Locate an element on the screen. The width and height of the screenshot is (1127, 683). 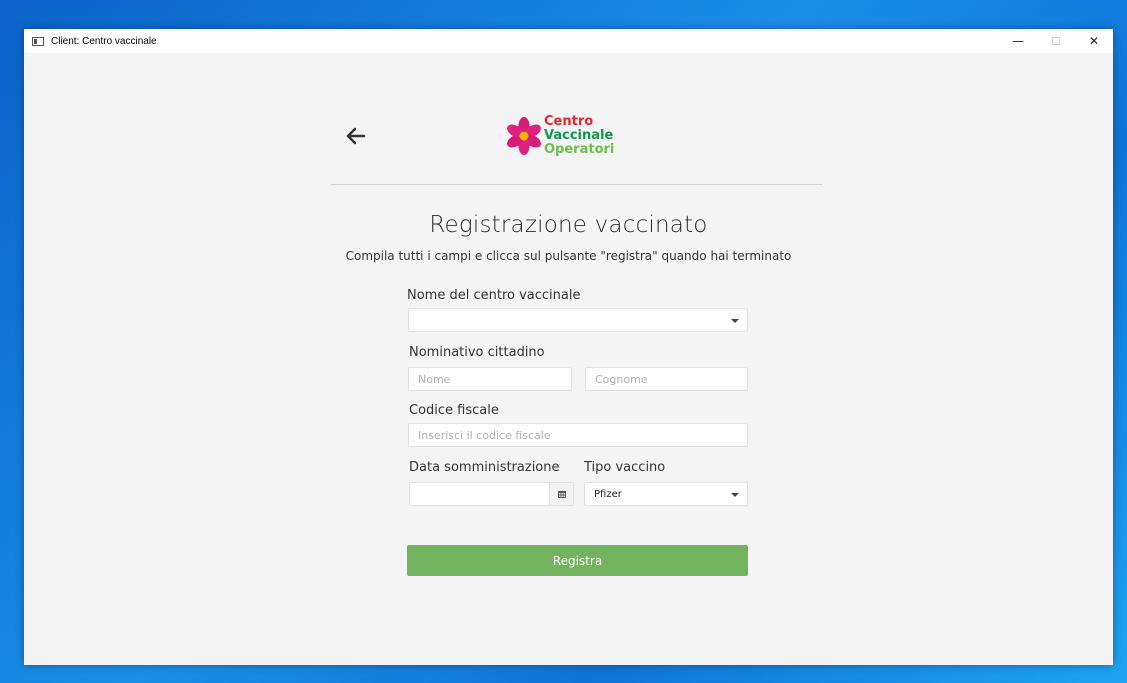
nome-field is located at coordinates (490, 379).